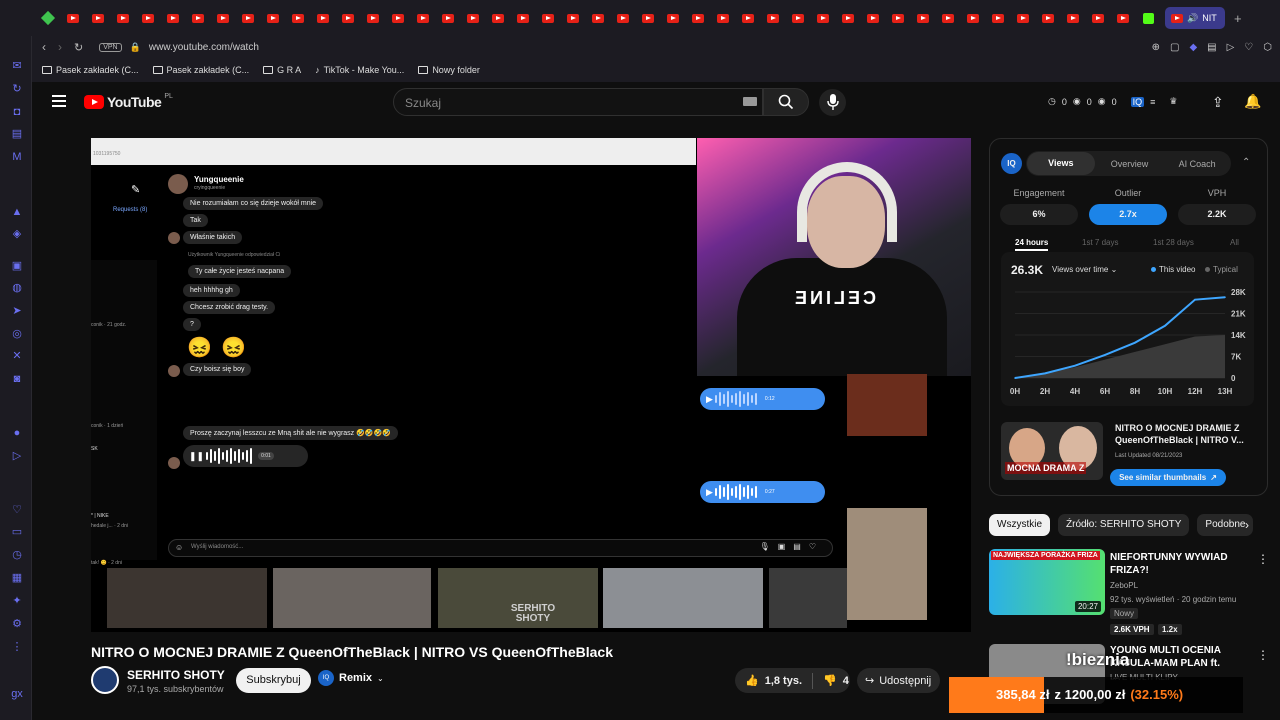  I want to click on screenshot-icon: ▢, so click(1174, 47).